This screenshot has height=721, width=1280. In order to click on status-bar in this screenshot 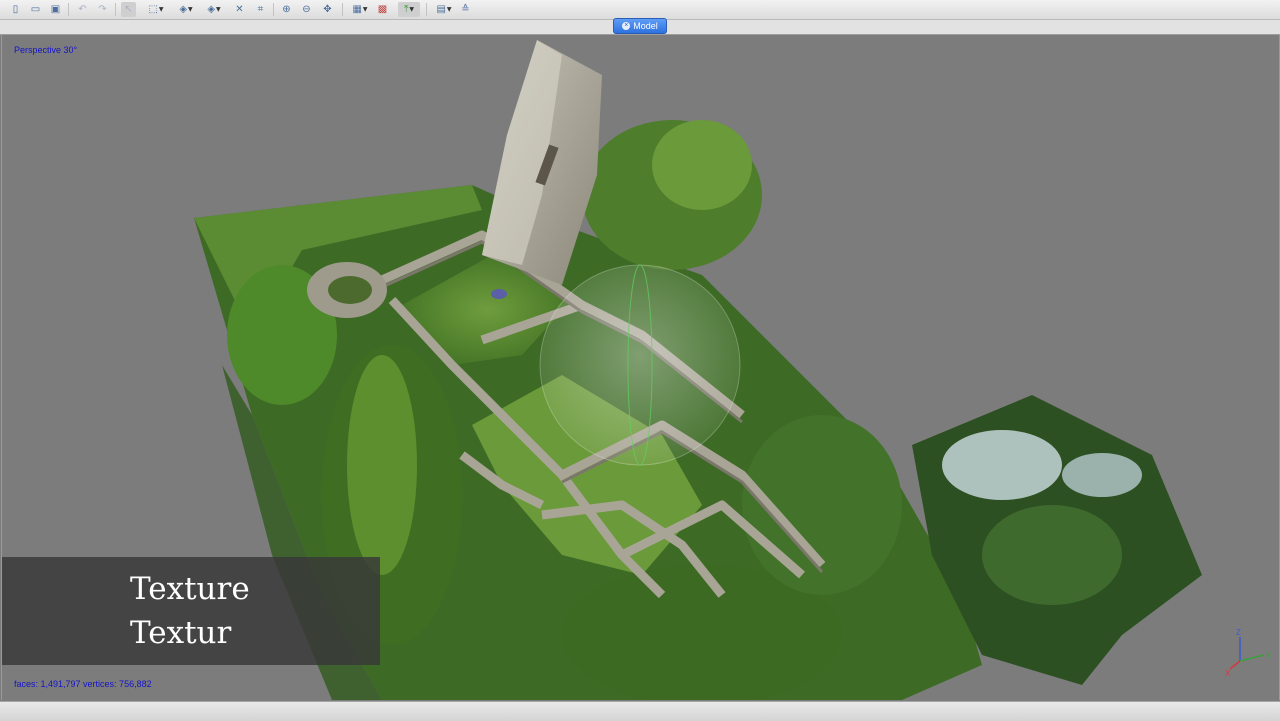, I will do `click(640, 711)`.